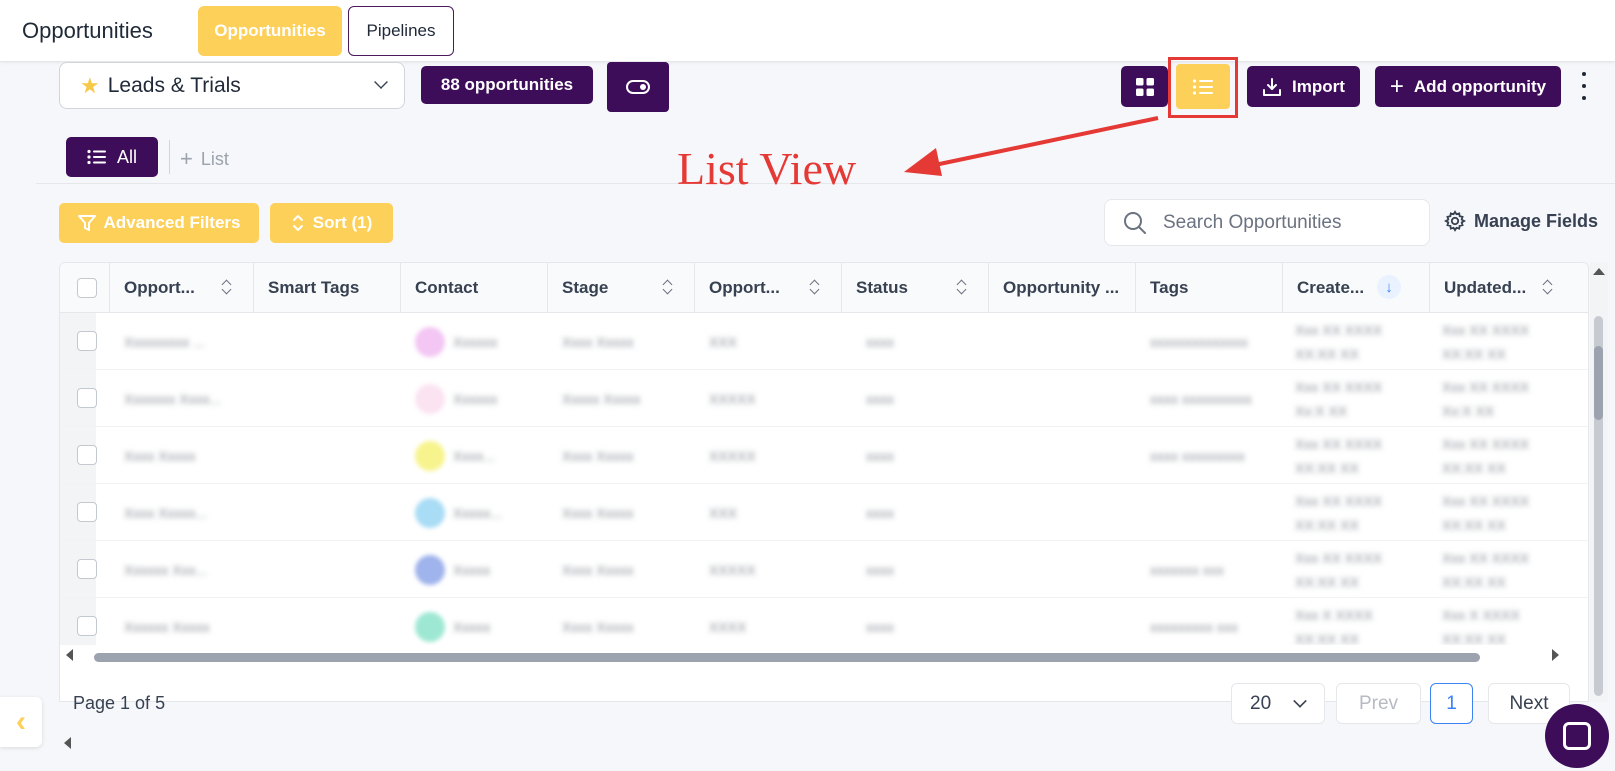  I want to click on add-opportunity-label: Add opportunity, so click(1480, 86).